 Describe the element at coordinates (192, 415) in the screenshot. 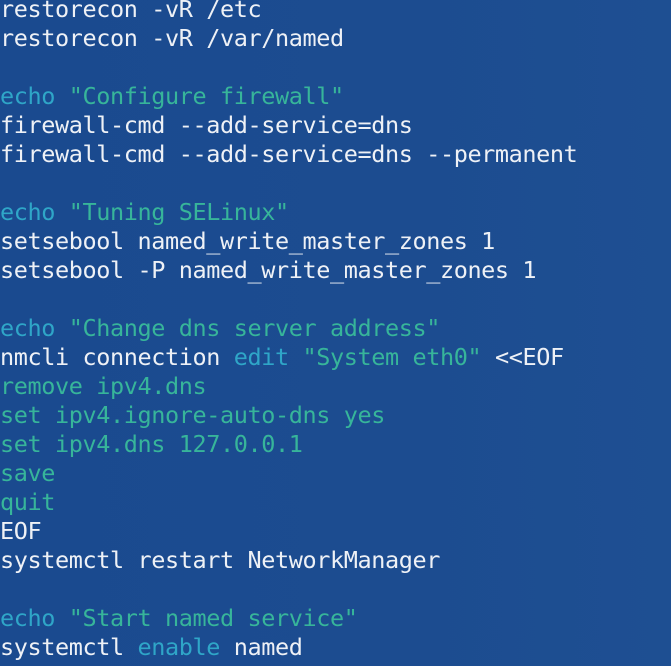

I see `code-token: set ipv4.ignore-auto-dns yes` at that location.